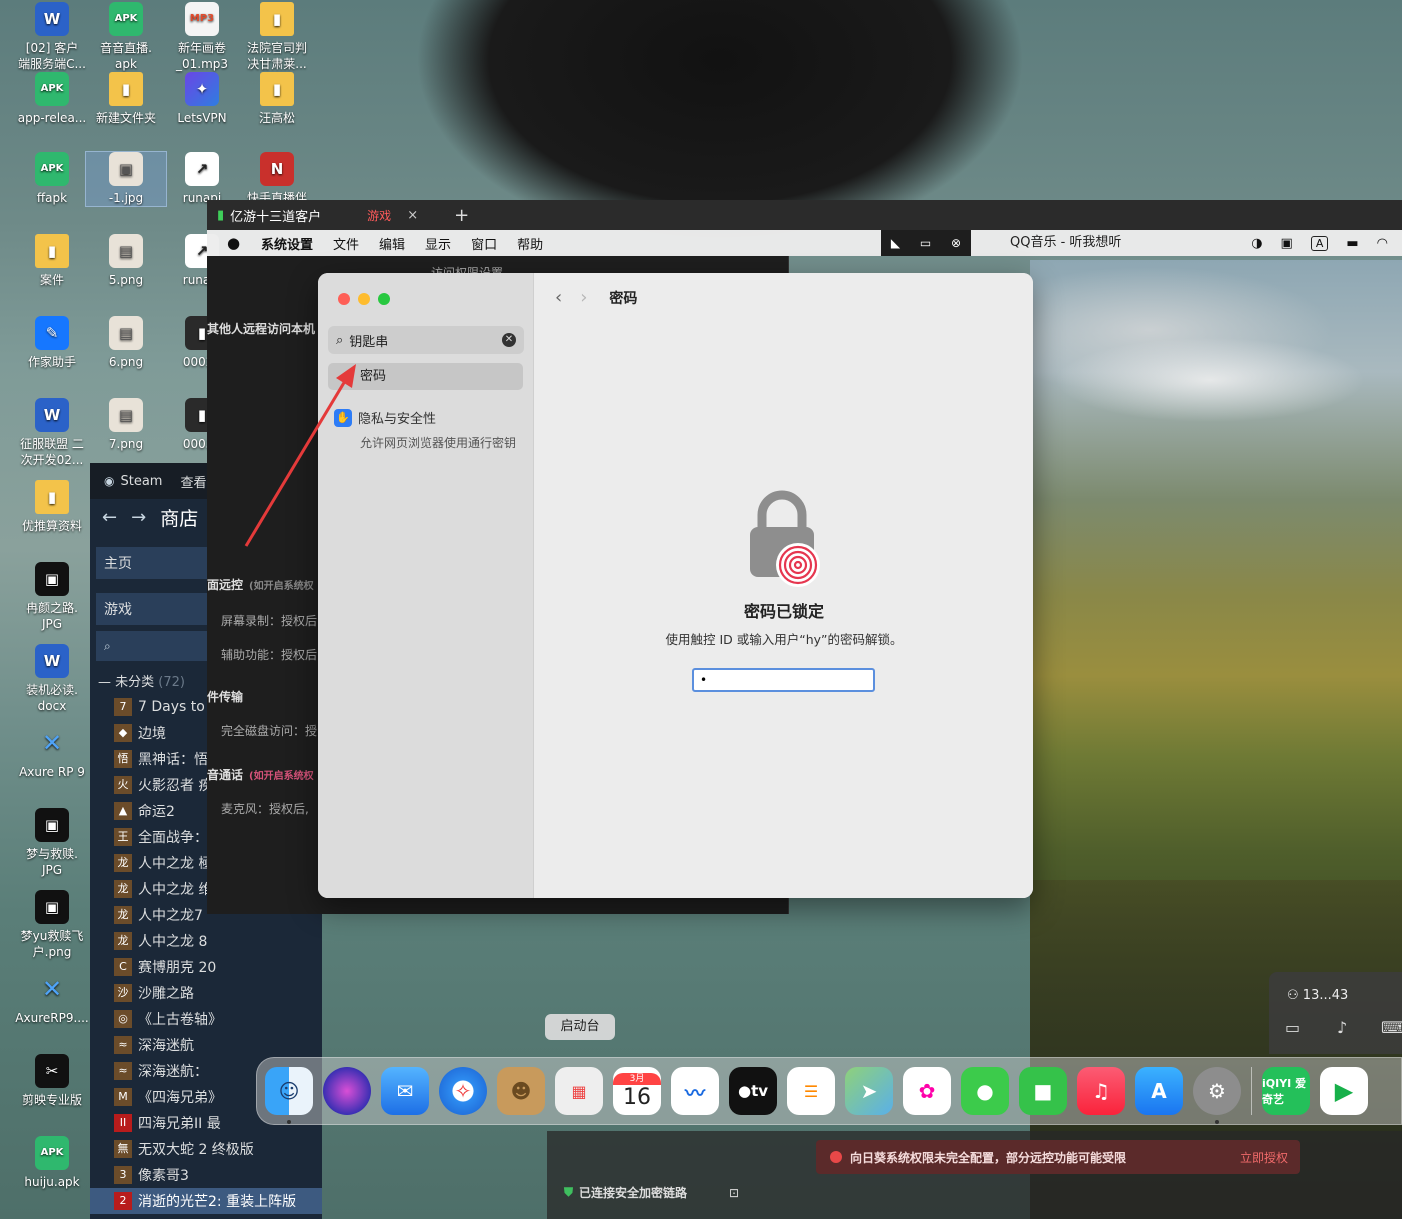  I want to click on steam-game-item: 龙人中之龙 8, so click(206, 941).